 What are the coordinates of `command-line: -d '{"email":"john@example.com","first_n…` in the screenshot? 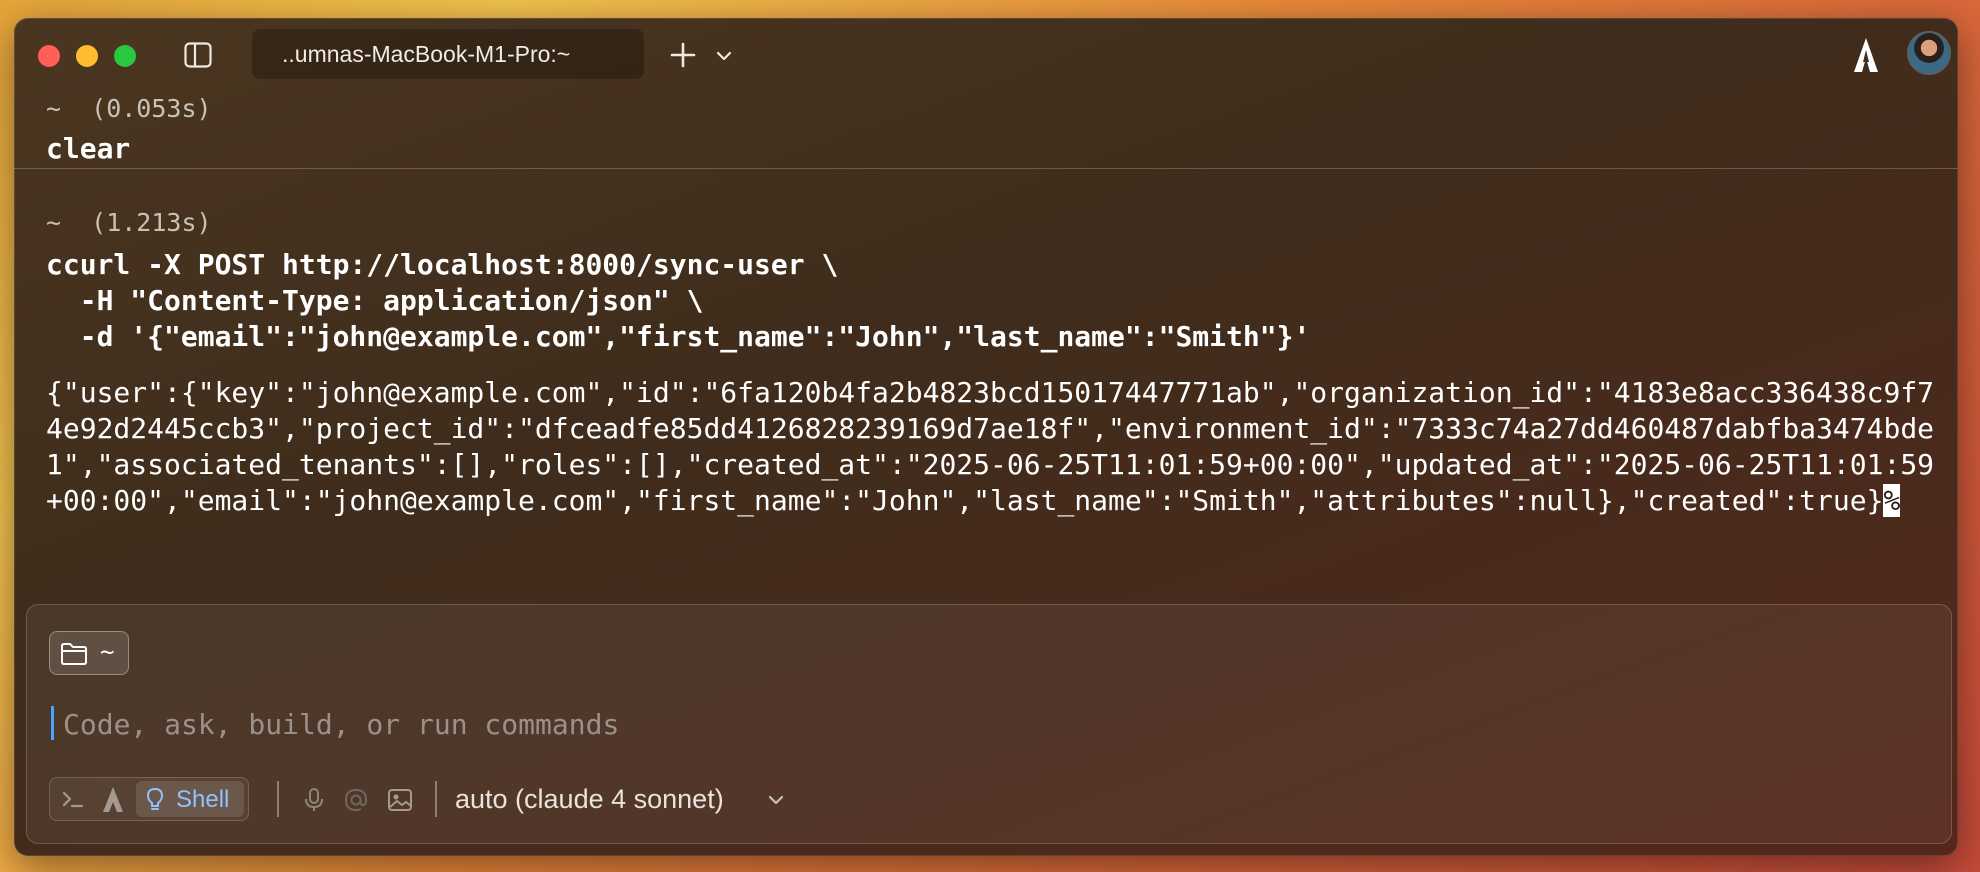 It's located at (678, 336).